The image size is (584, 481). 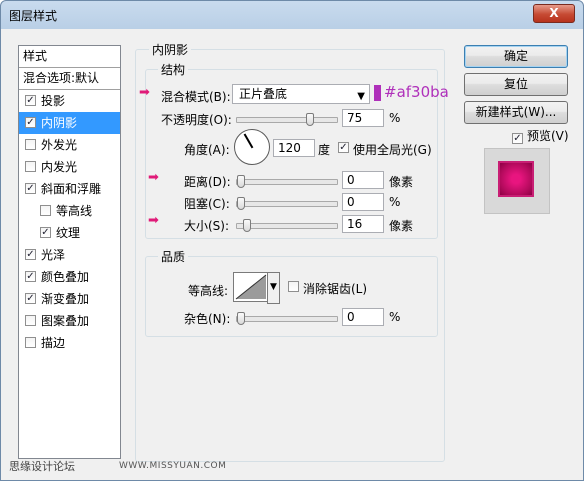 I want to click on size-slider, so click(x=287, y=225).